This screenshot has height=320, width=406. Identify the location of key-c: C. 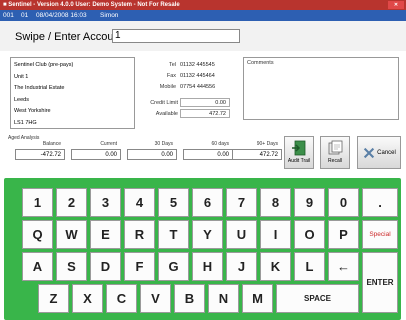
(121, 298).